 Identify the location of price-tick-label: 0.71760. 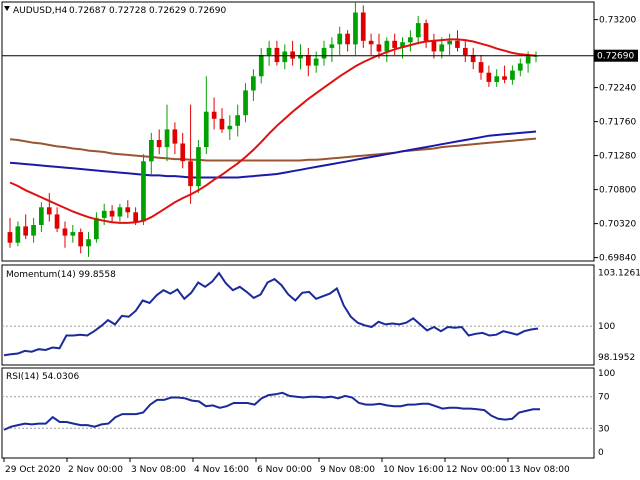
(617, 123).